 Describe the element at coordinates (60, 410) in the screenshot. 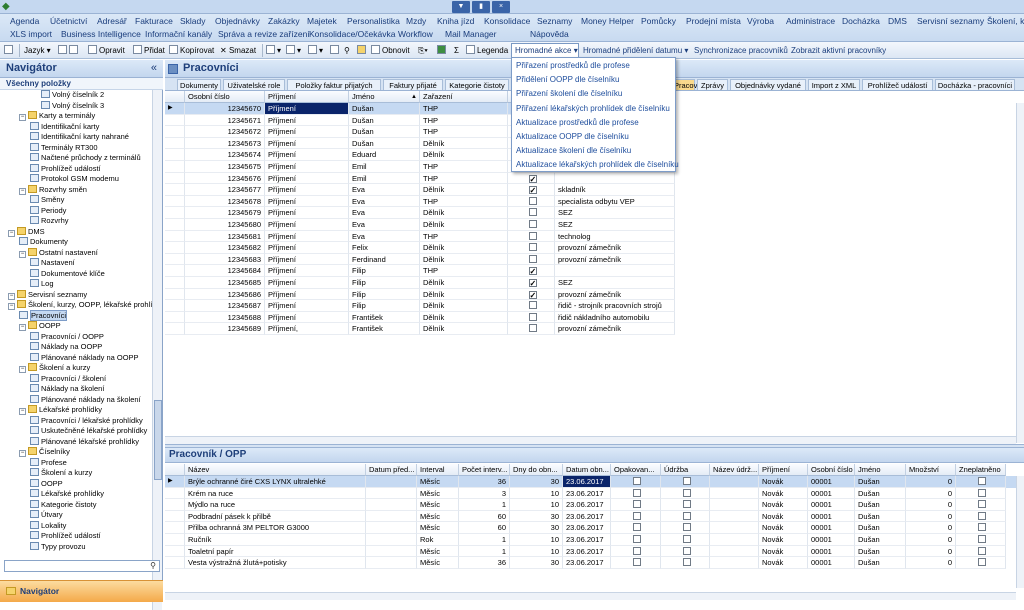

I see `tree-item: − Lékařské prohlídky` at that location.